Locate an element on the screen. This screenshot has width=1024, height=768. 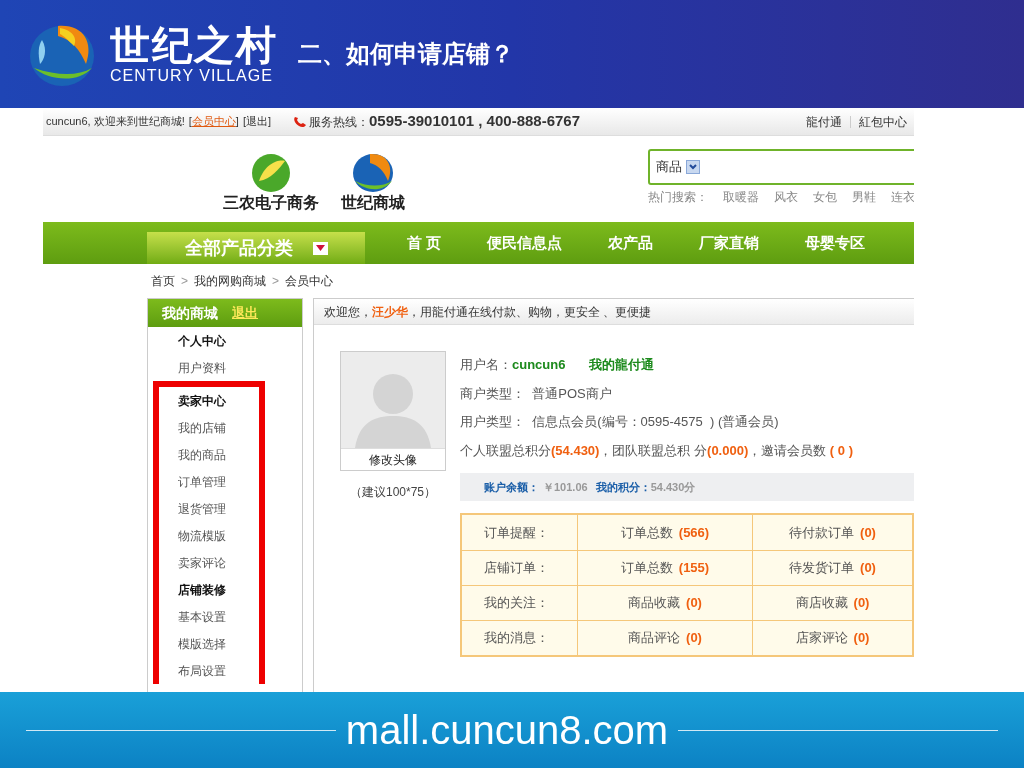
logout-link: [退出] is located at coordinates (256, 121).